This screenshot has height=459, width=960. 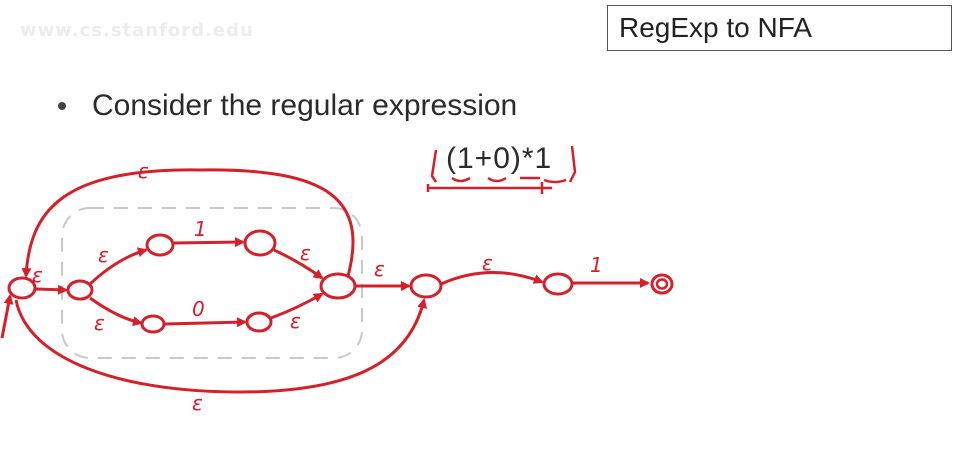 What do you see at coordinates (103, 255) in the screenshot?
I see `label-epsilon-split-one: ε` at bounding box center [103, 255].